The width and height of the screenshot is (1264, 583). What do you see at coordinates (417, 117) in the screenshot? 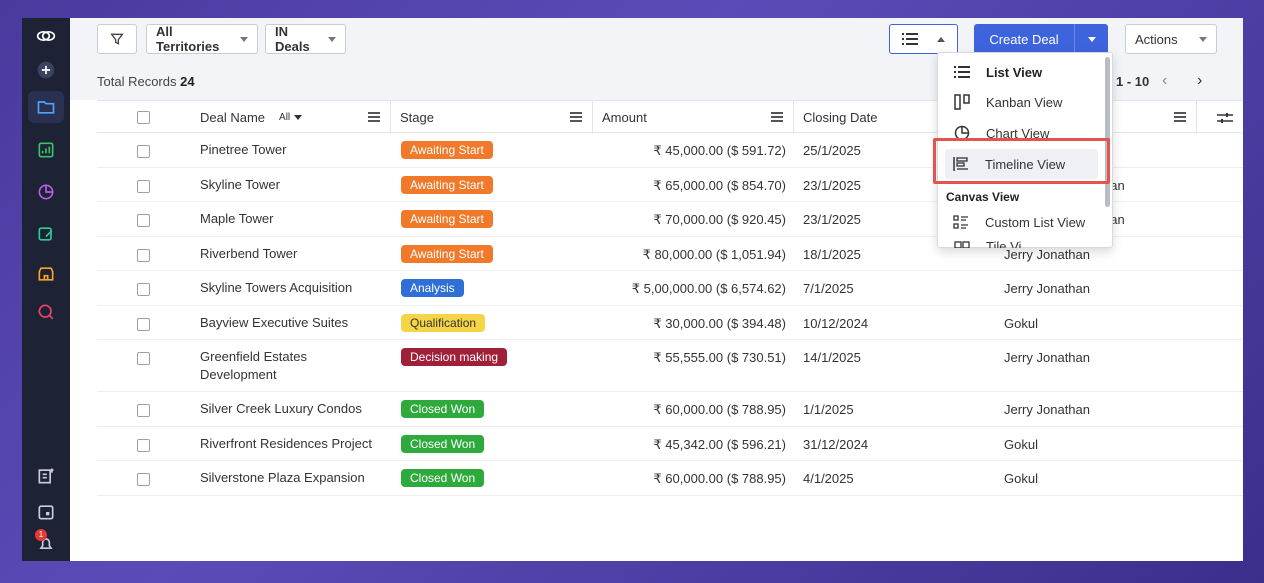
I see `column-stage-label: Stage` at bounding box center [417, 117].